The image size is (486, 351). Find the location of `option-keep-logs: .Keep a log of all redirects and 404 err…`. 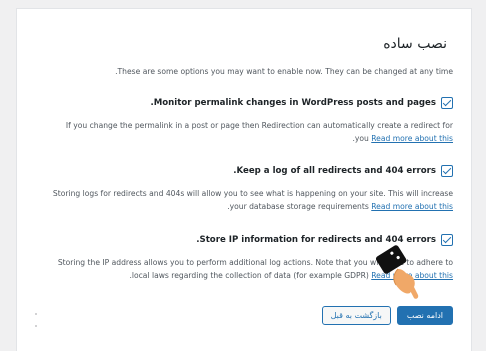

option-keep-logs: .Keep a log of all redirects and 404 err… is located at coordinates (243, 189).